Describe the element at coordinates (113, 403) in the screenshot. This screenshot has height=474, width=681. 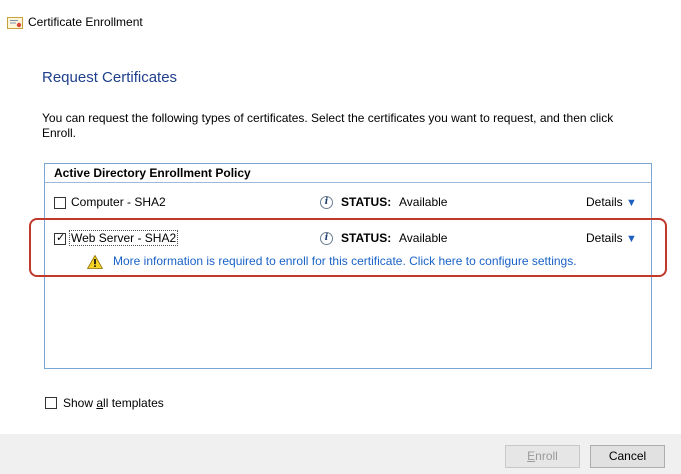
I see `show-all-templates-label: Show all templates` at that location.